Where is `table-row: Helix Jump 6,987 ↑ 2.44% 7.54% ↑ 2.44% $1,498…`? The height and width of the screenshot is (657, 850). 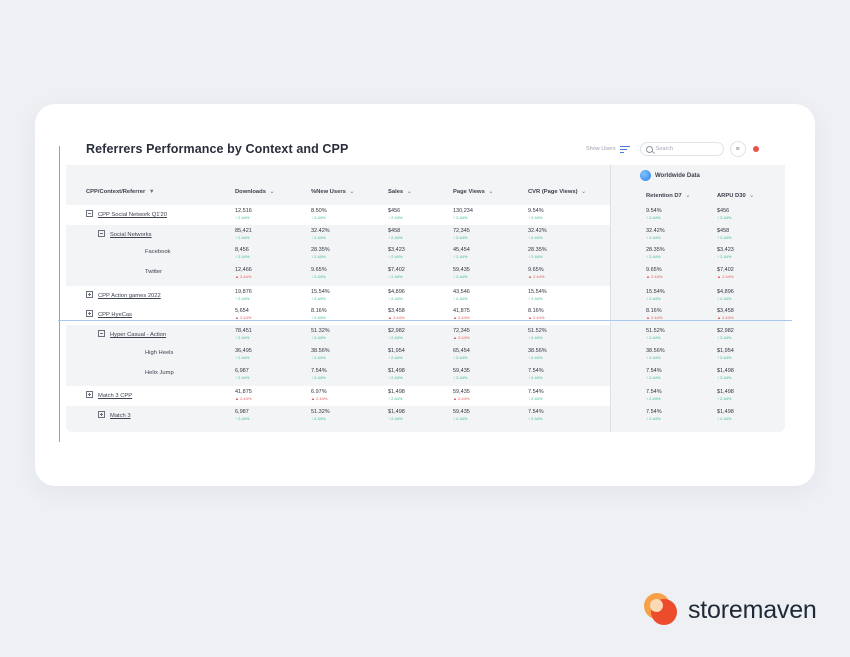 table-row: Helix Jump 6,987 ↑ 2.44% 7.54% ↑ 2.44% $1,498… is located at coordinates (425, 377).